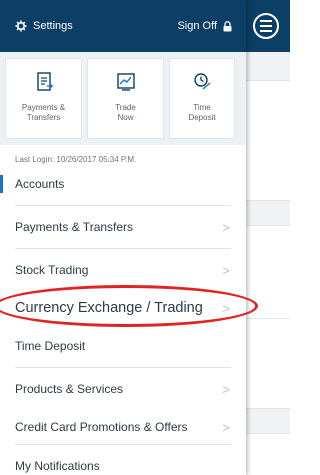 The height and width of the screenshot is (475, 320). Describe the element at coordinates (74, 227) in the screenshot. I see `menu-item-label: Payments & Transfers` at that location.